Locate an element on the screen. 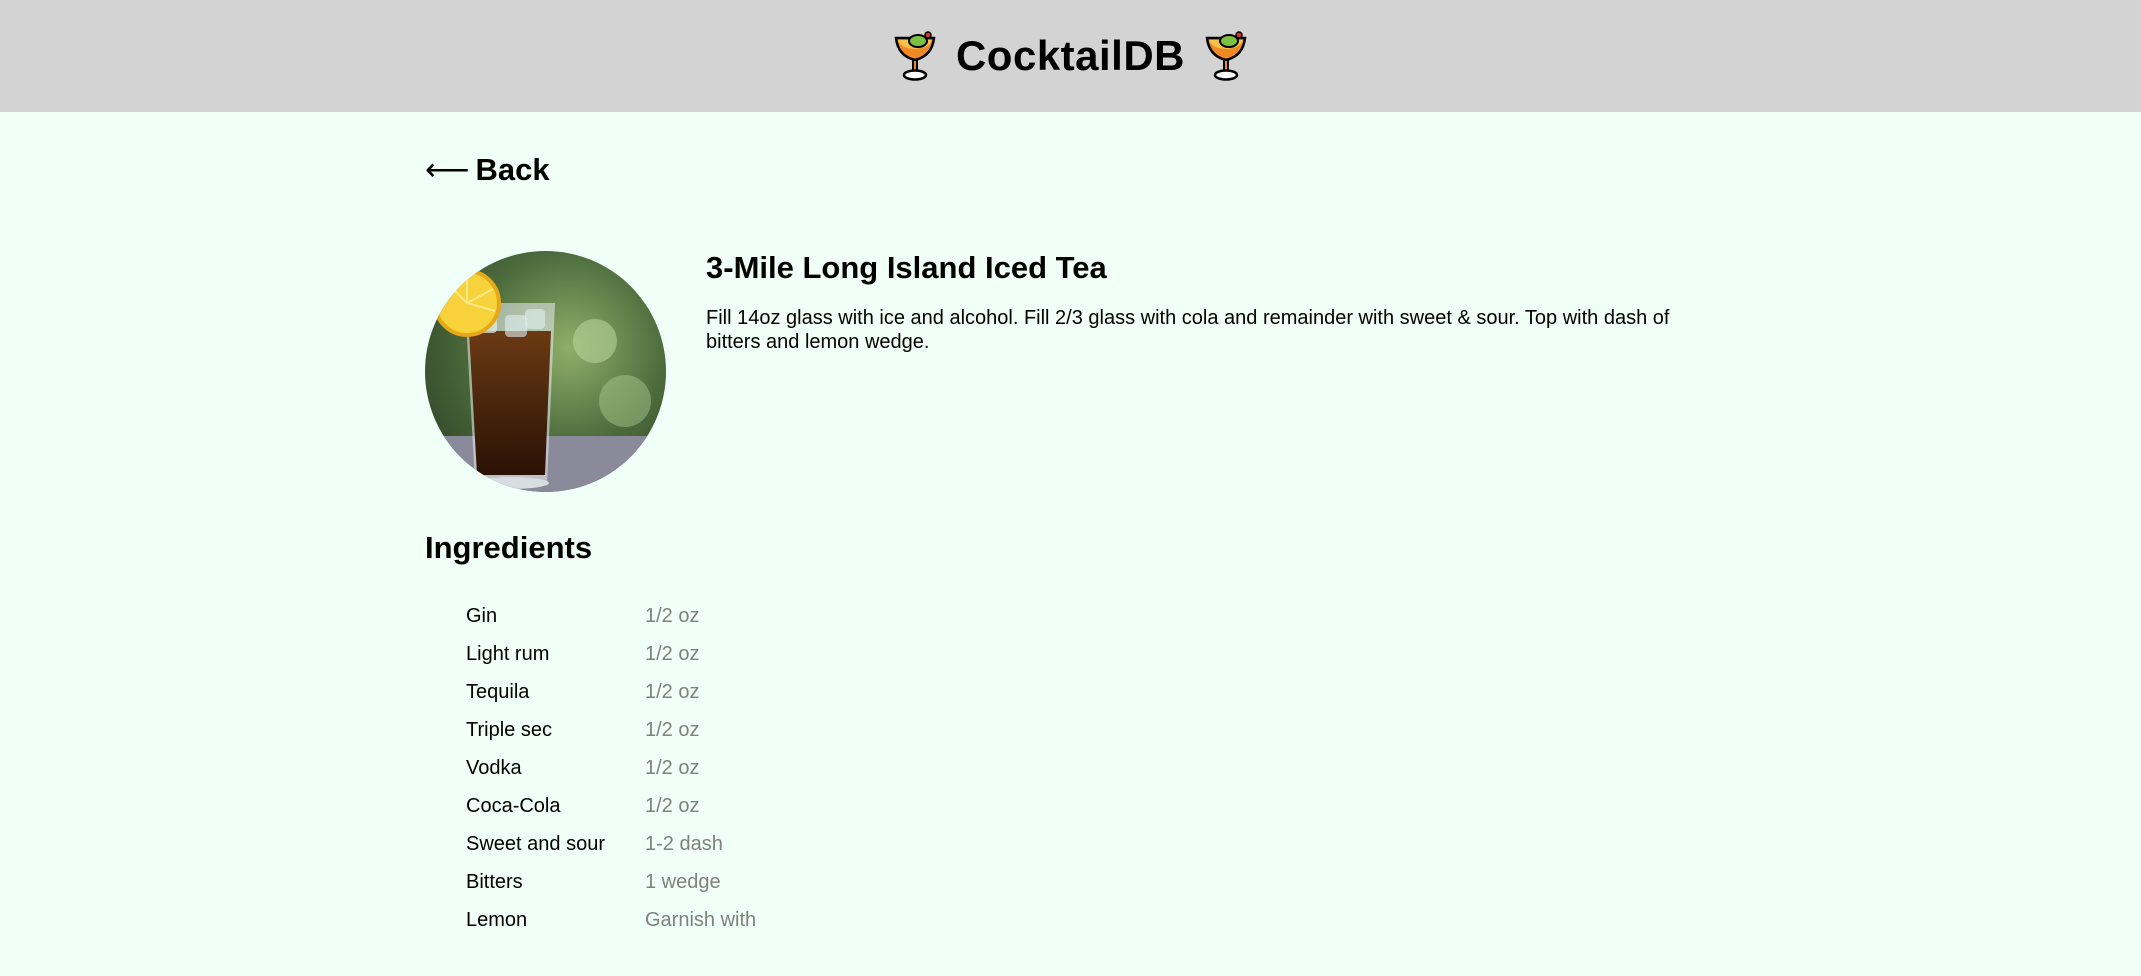 This screenshot has width=2141, height=976. ingredient-row: Triple sec 1/2 oz is located at coordinates (611, 730).